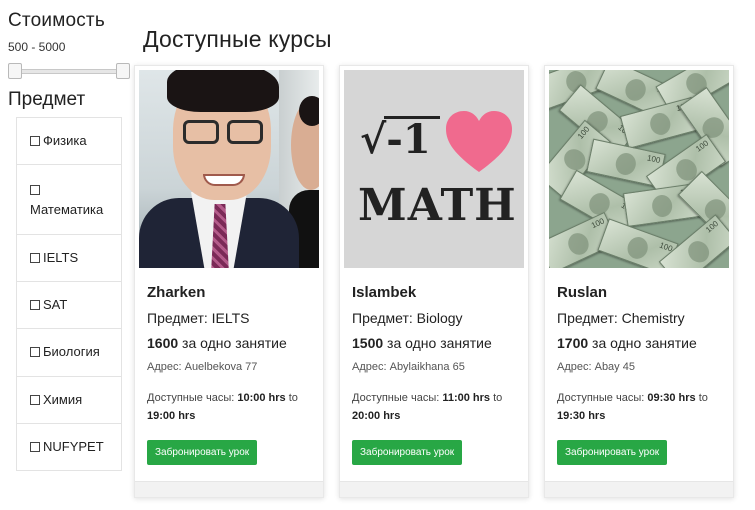 This screenshot has width=755, height=510. Describe the element at coordinates (261, 398) in the screenshot. I see `hours-from: 10:00 hrs` at that location.